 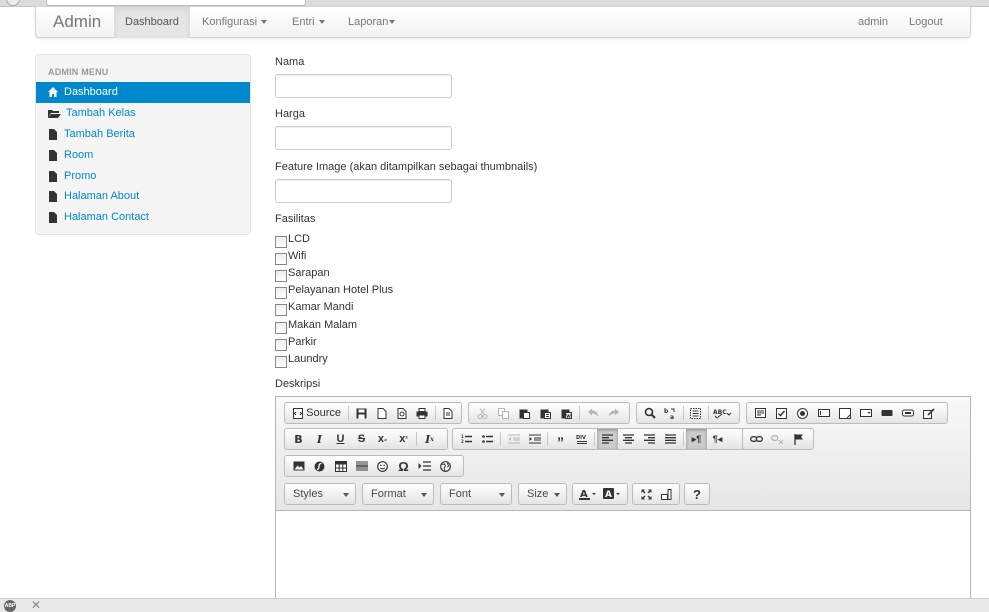 What do you see at coordinates (865, 413) in the screenshot?
I see `select-button` at bounding box center [865, 413].